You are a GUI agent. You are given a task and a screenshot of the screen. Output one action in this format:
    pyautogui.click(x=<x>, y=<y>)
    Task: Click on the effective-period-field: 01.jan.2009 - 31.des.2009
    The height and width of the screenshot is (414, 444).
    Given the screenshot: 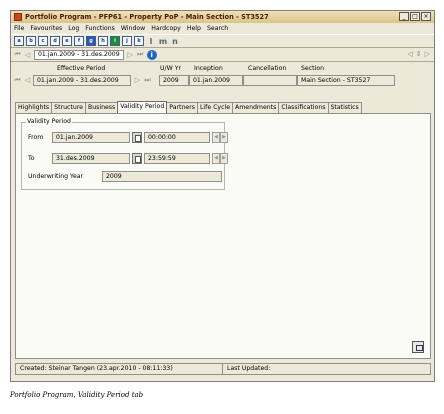 What is the action you would take?
    pyautogui.click(x=82, y=80)
    